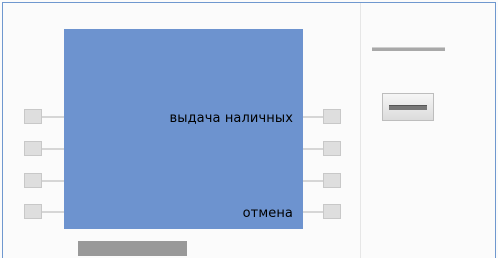 The image size is (498, 258). I want to click on cash-dispenser-slot, so click(408, 107).